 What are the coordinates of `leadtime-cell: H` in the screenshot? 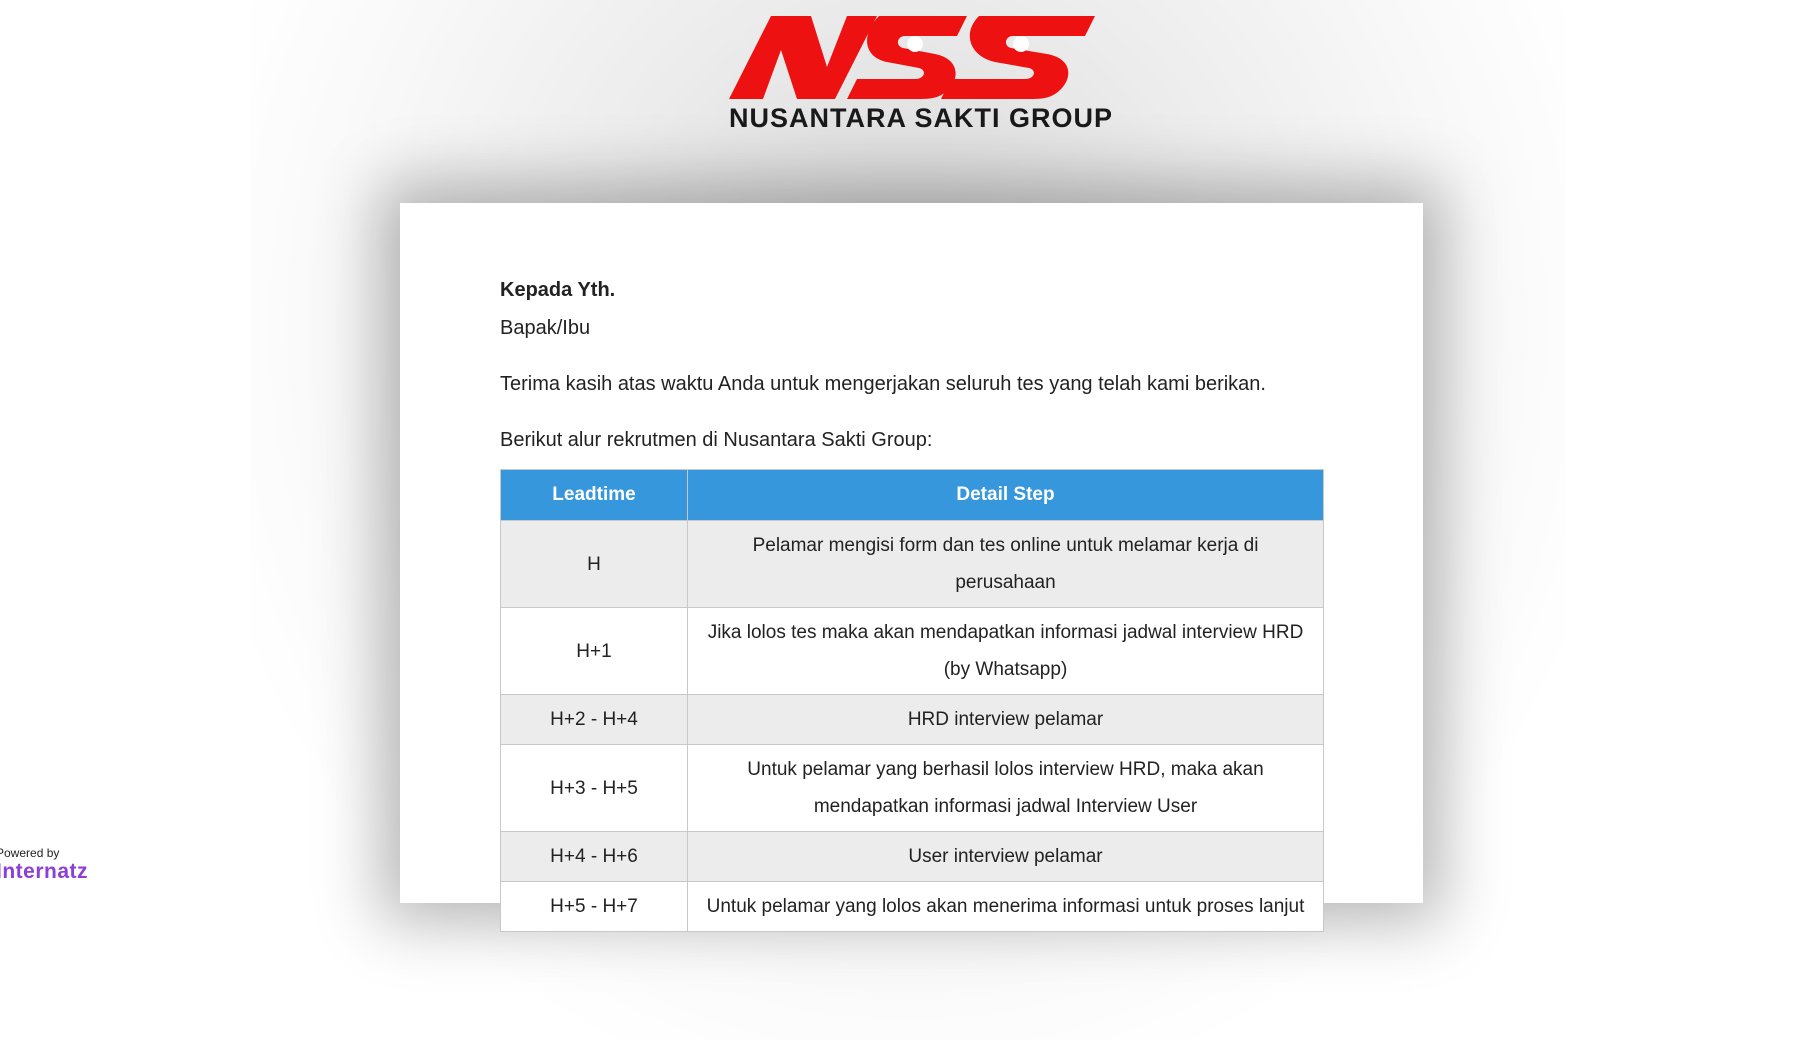 It's located at (594, 564).